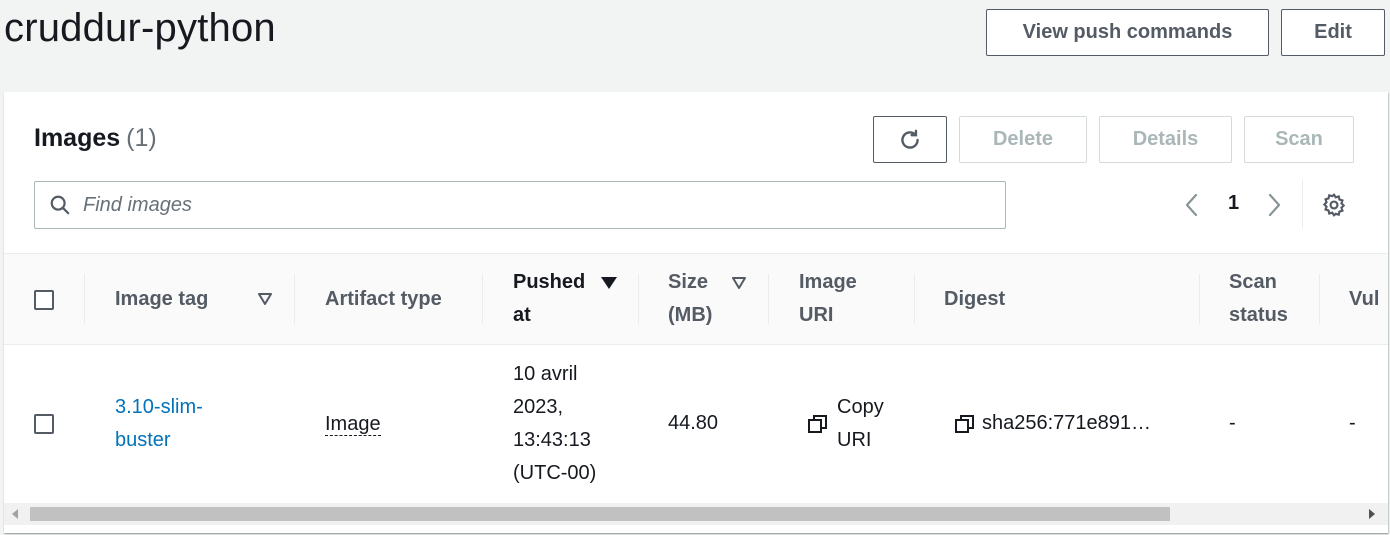 The image size is (1390, 535). What do you see at coordinates (552, 440) in the screenshot?
I see `pushed-at-line3: 13:43:13` at bounding box center [552, 440].